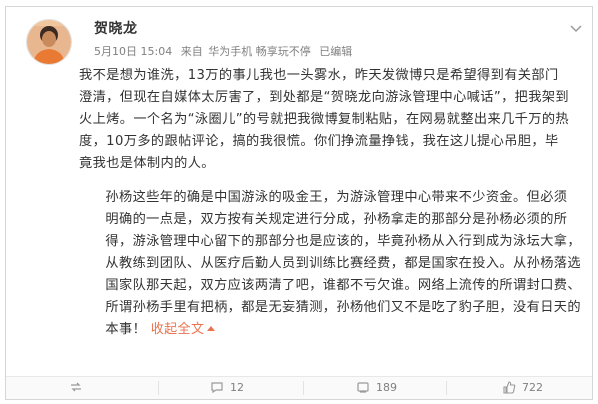 Image resolution: width=598 pixels, height=404 pixels. I want to click on text-line: 国家队那天起，双方应该两清了吧，谁都不亏欠谁。网络上流传的所谓封口费、, so click(343, 285).